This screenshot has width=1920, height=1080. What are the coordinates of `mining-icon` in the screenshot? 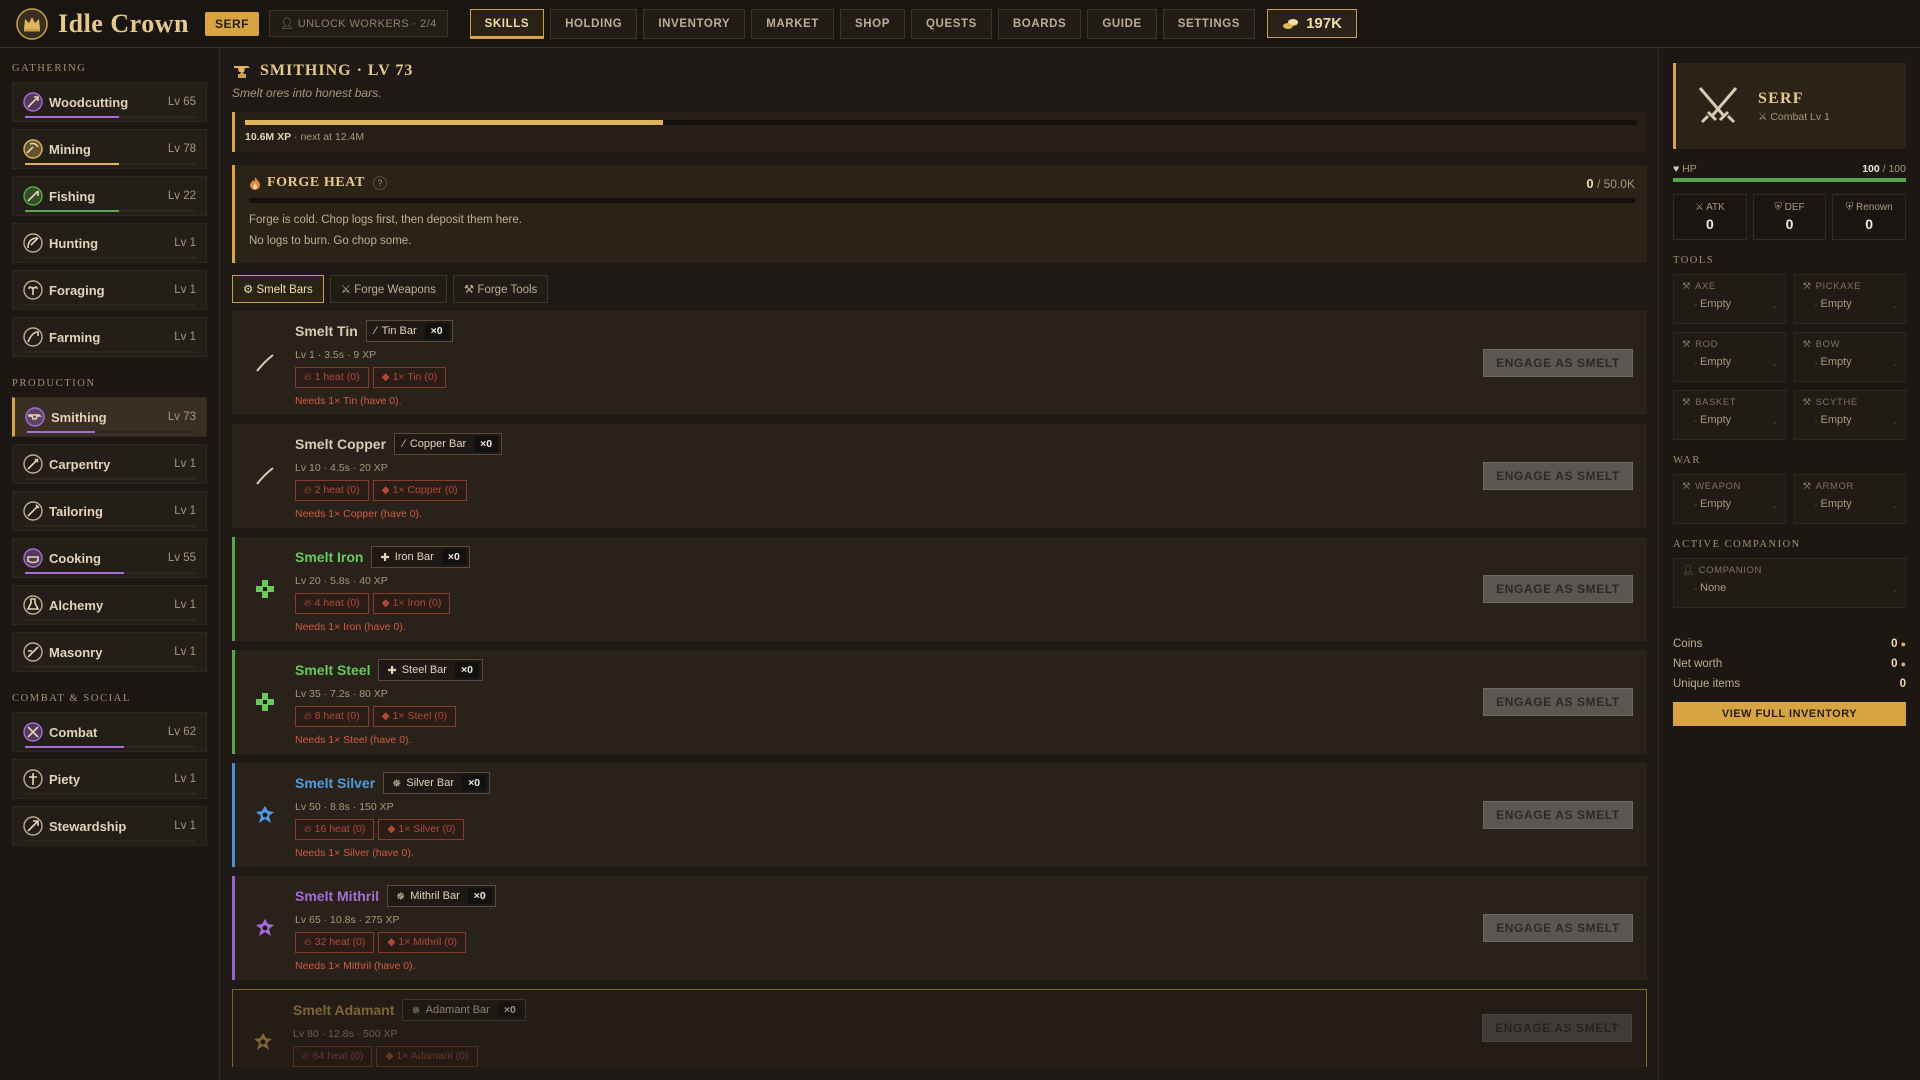 It's located at (33, 149).